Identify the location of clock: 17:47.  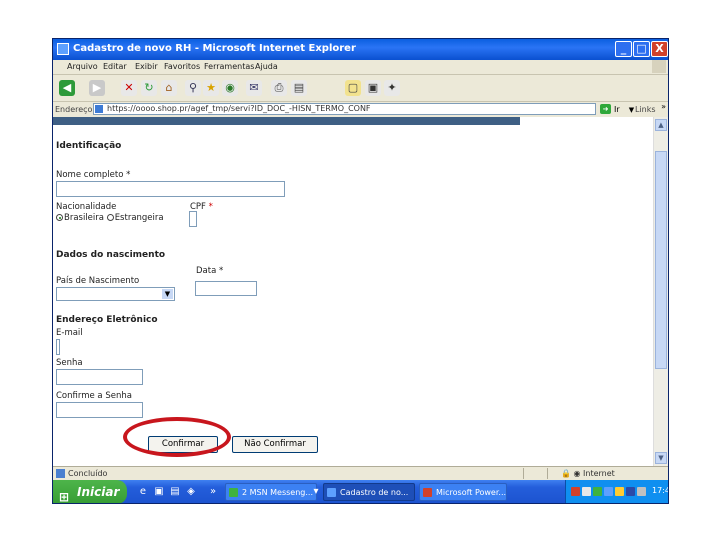
(660, 490).